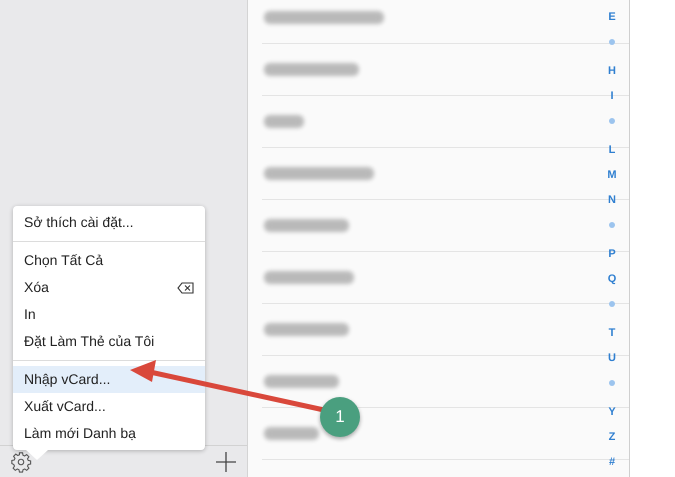 The height and width of the screenshot is (477, 675). Describe the element at coordinates (612, 175) in the screenshot. I see `index-letter: M` at that location.